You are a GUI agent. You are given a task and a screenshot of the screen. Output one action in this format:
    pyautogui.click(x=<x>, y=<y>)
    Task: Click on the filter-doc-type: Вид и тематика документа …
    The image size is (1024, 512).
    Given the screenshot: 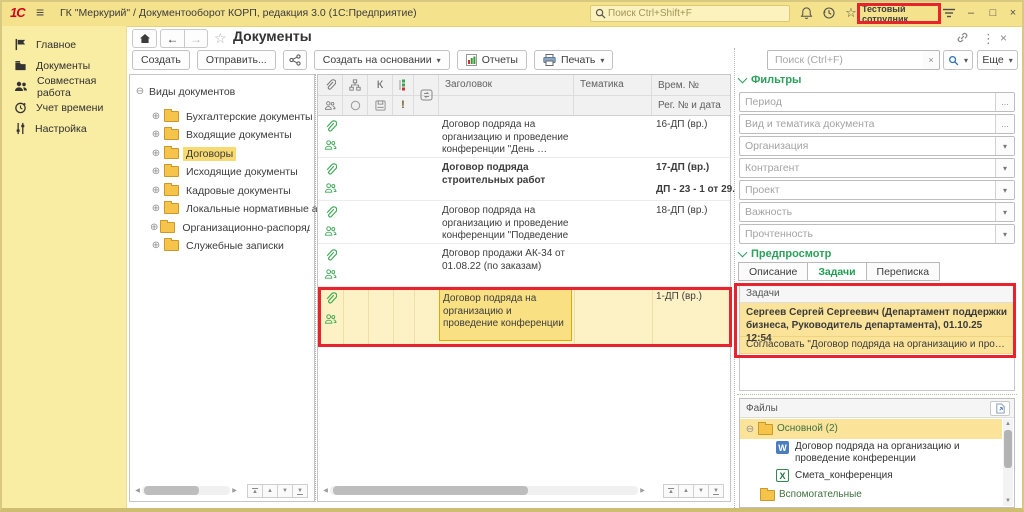 What is the action you would take?
    pyautogui.click(x=877, y=124)
    